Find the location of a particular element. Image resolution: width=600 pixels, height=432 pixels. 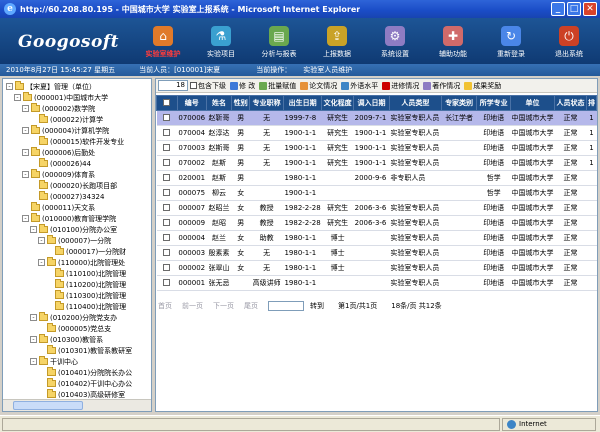

column-header: 性别 is located at coordinates (241, 103).